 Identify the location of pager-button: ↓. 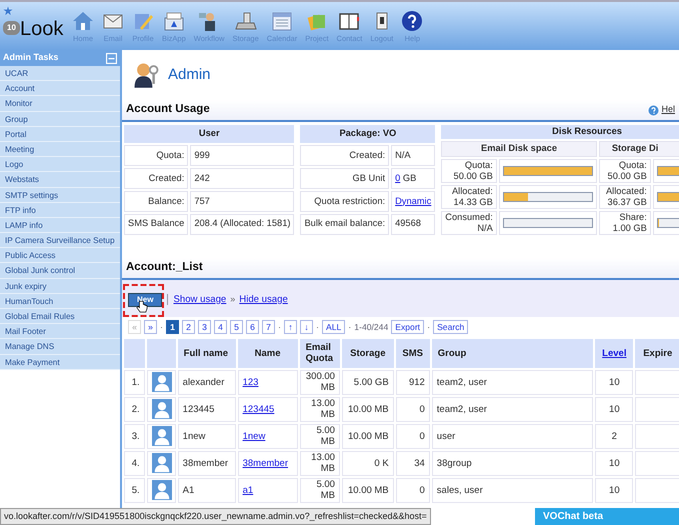
(306, 327).